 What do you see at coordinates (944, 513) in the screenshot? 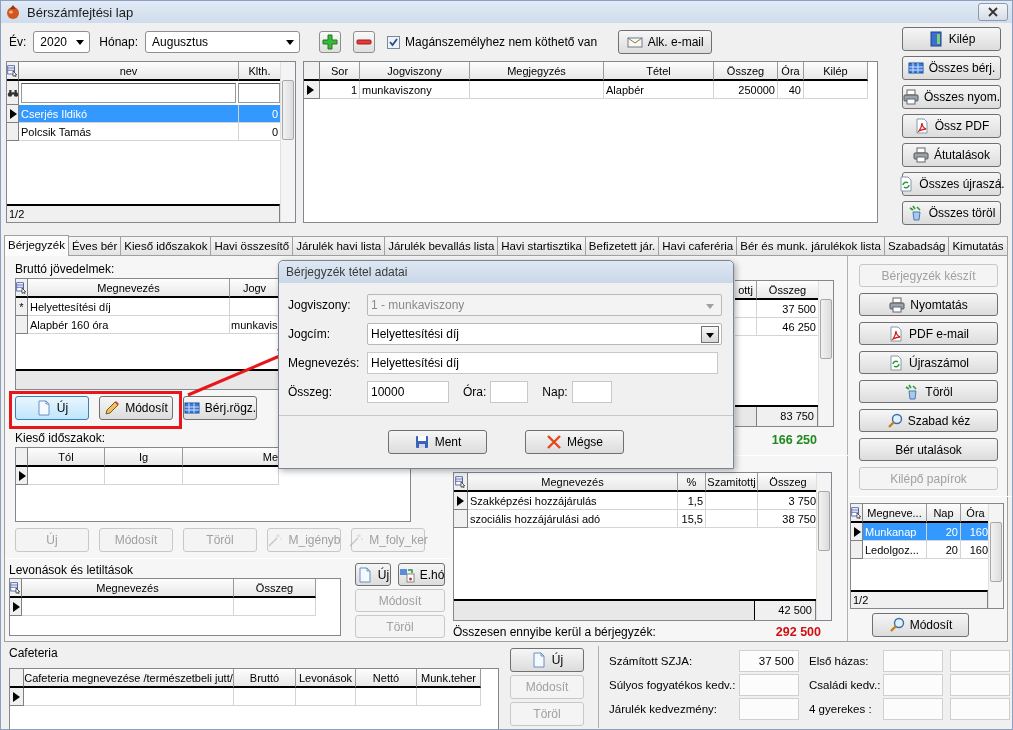
I see `column-header: Nap` at bounding box center [944, 513].